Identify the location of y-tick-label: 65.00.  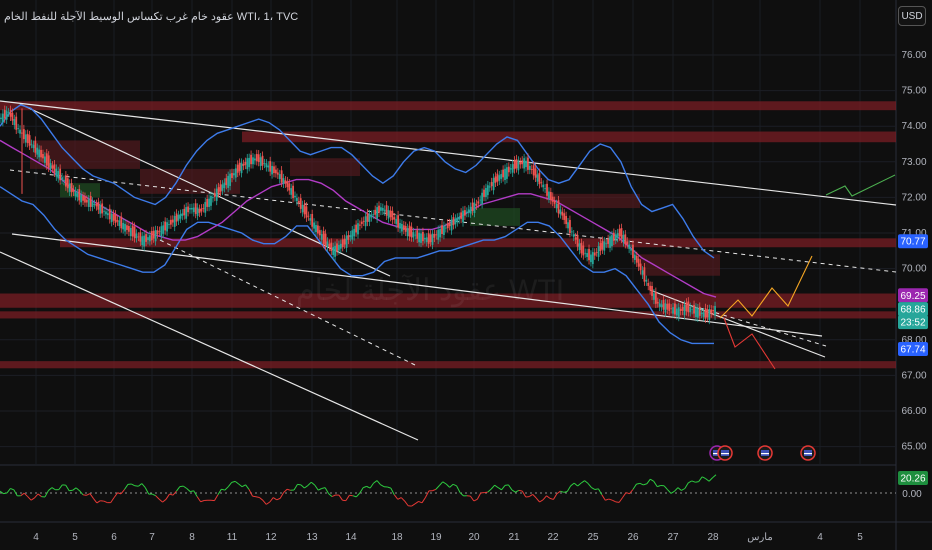
(913, 447).